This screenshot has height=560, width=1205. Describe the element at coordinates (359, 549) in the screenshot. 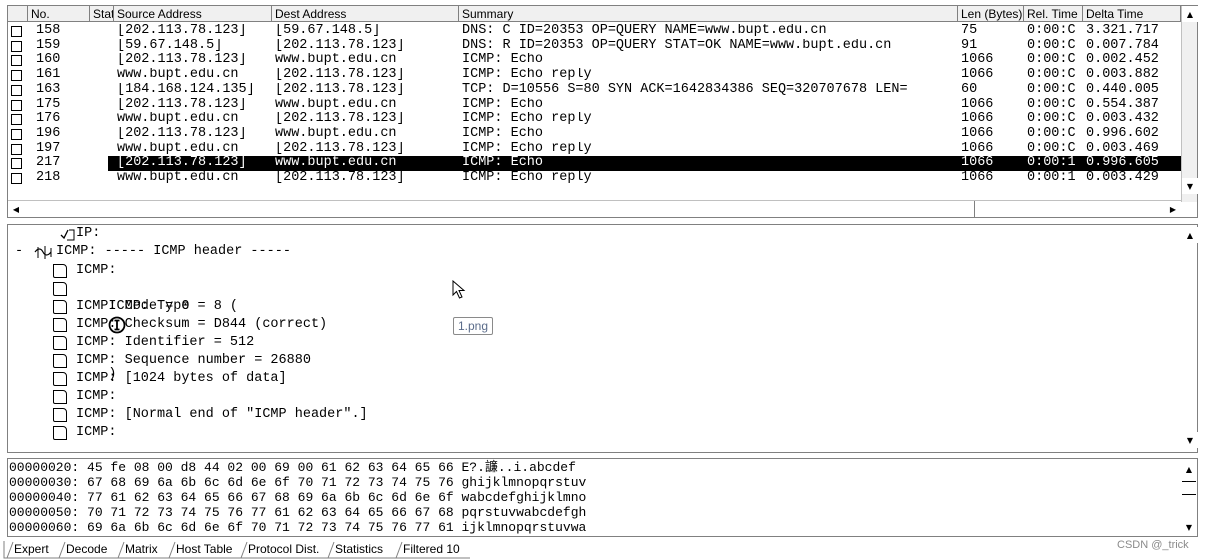

I see `tab-statistics: Statistics` at that location.